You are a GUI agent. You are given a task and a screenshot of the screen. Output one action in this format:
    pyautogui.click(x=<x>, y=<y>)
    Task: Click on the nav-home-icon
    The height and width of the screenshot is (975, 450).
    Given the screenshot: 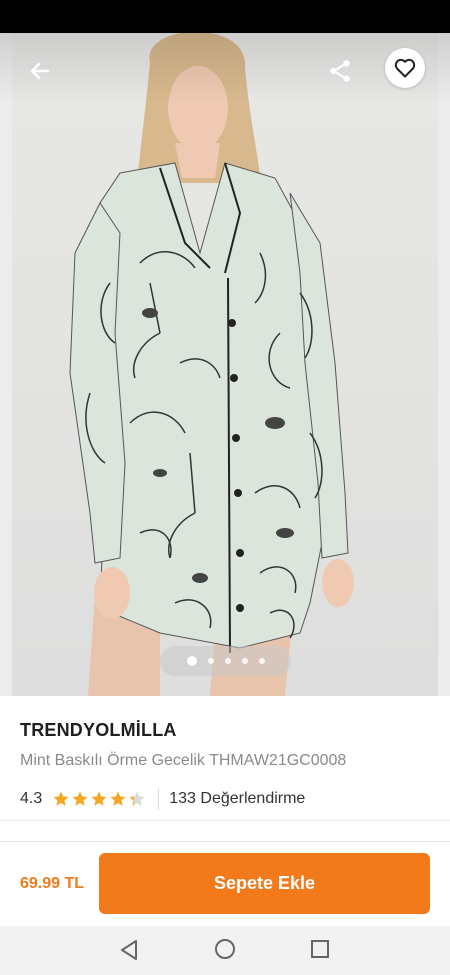 What is the action you would take?
    pyautogui.click(x=225, y=949)
    